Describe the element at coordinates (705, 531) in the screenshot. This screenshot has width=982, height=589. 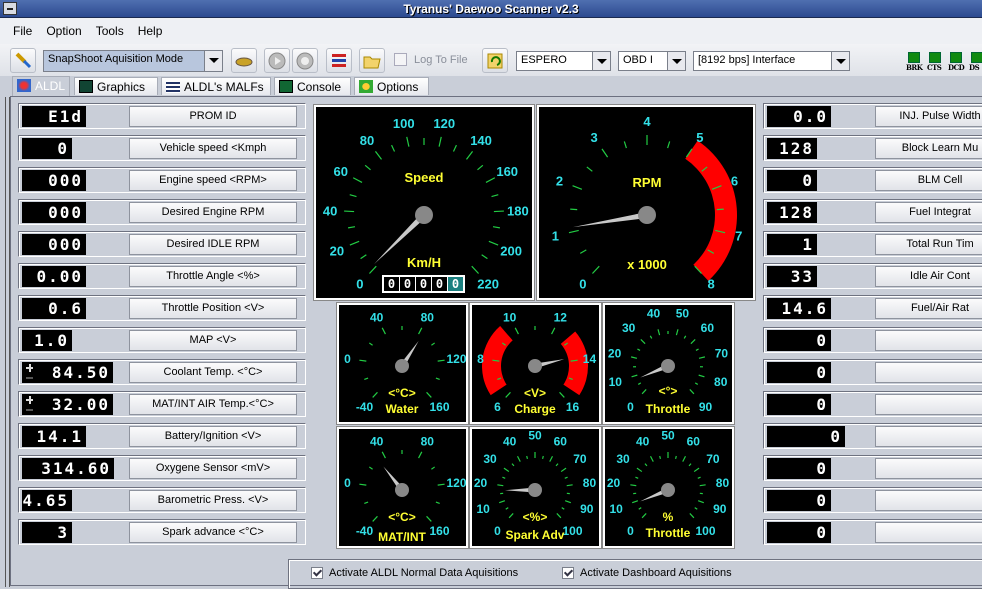
I see `scale-label: 100` at that location.